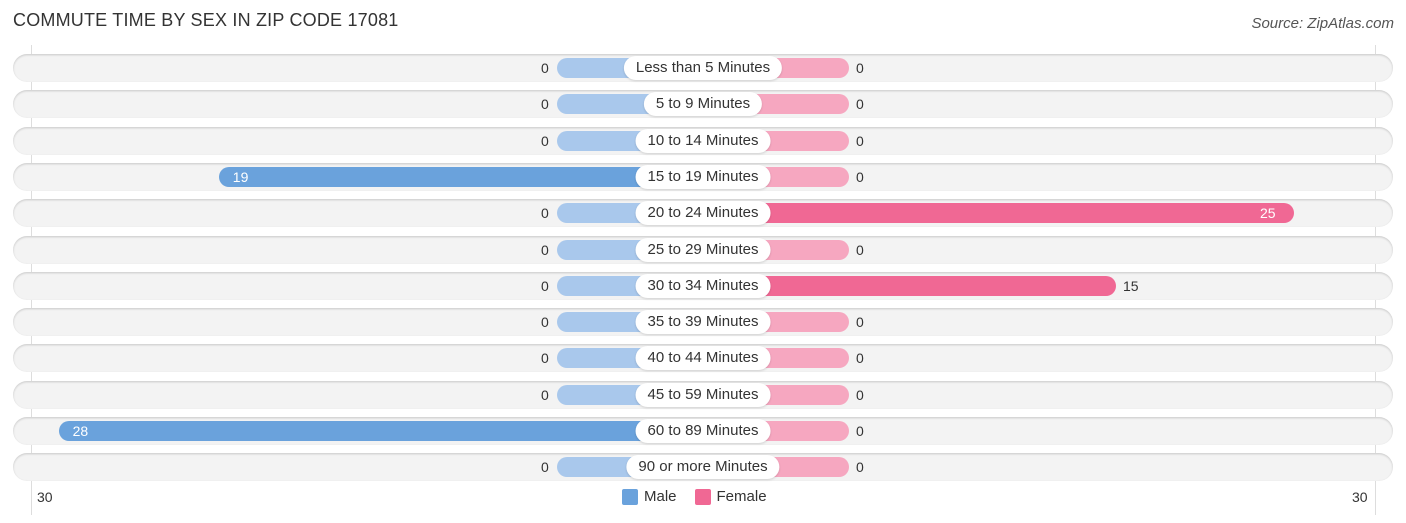 Image resolution: width=1406 pixels, height=523 pixels. I want to click on category-label: 20 to 24 Minutes, so click(703, 213).